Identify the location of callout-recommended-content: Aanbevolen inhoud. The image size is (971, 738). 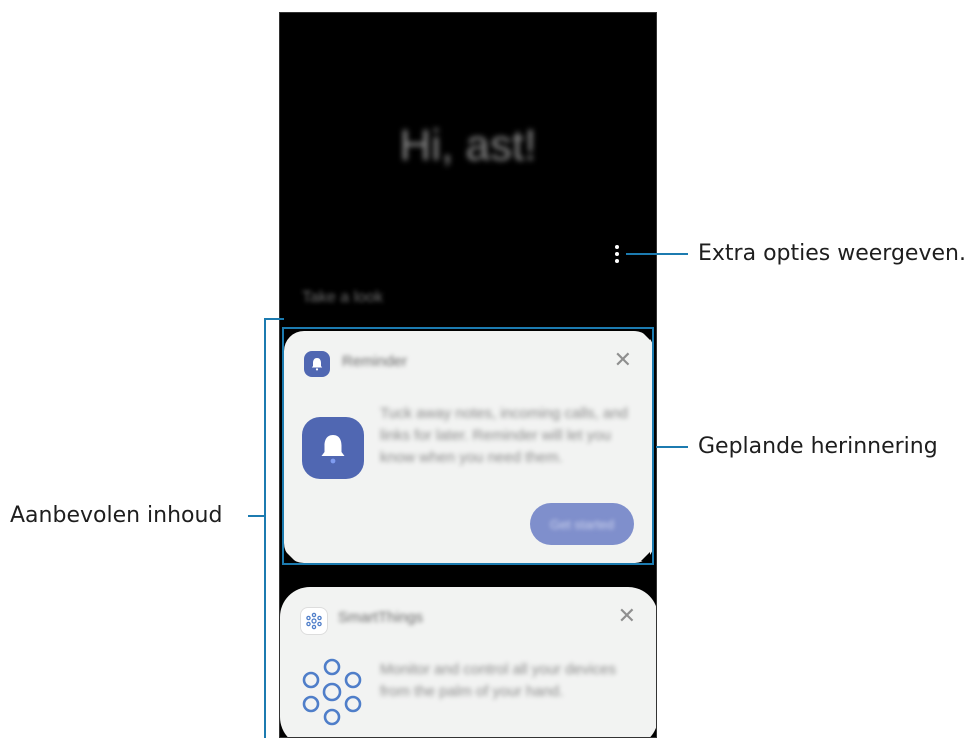
(116, 515).